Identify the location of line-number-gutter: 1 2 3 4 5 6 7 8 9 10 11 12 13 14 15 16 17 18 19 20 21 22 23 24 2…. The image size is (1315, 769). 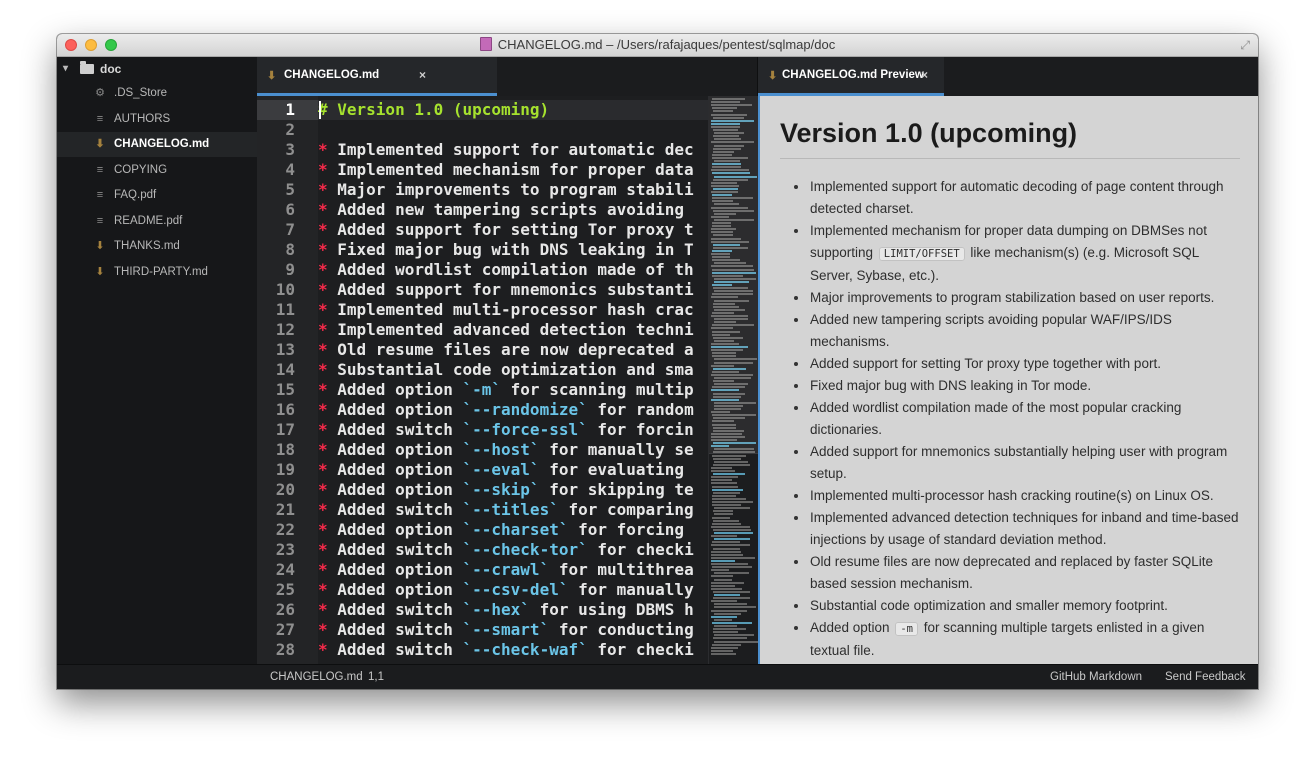
(287, 380).